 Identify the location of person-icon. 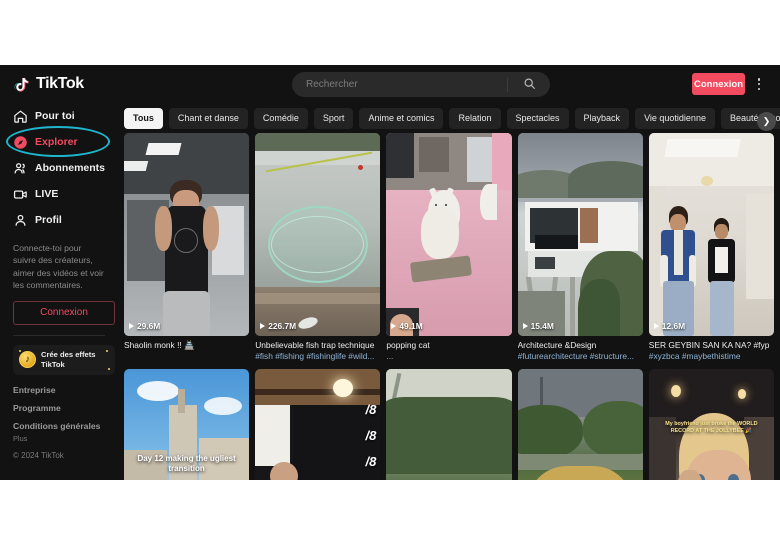
(20, 220).